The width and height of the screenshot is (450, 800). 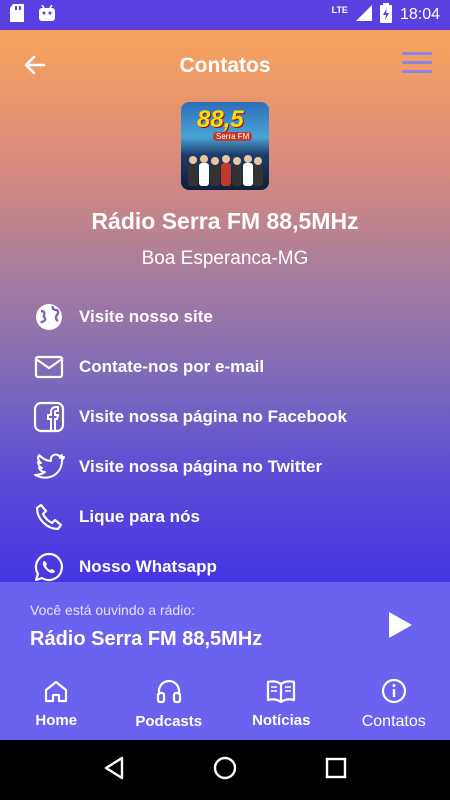 I want to click on contact-label: Visite nosso site, so click(x=146, y=316).